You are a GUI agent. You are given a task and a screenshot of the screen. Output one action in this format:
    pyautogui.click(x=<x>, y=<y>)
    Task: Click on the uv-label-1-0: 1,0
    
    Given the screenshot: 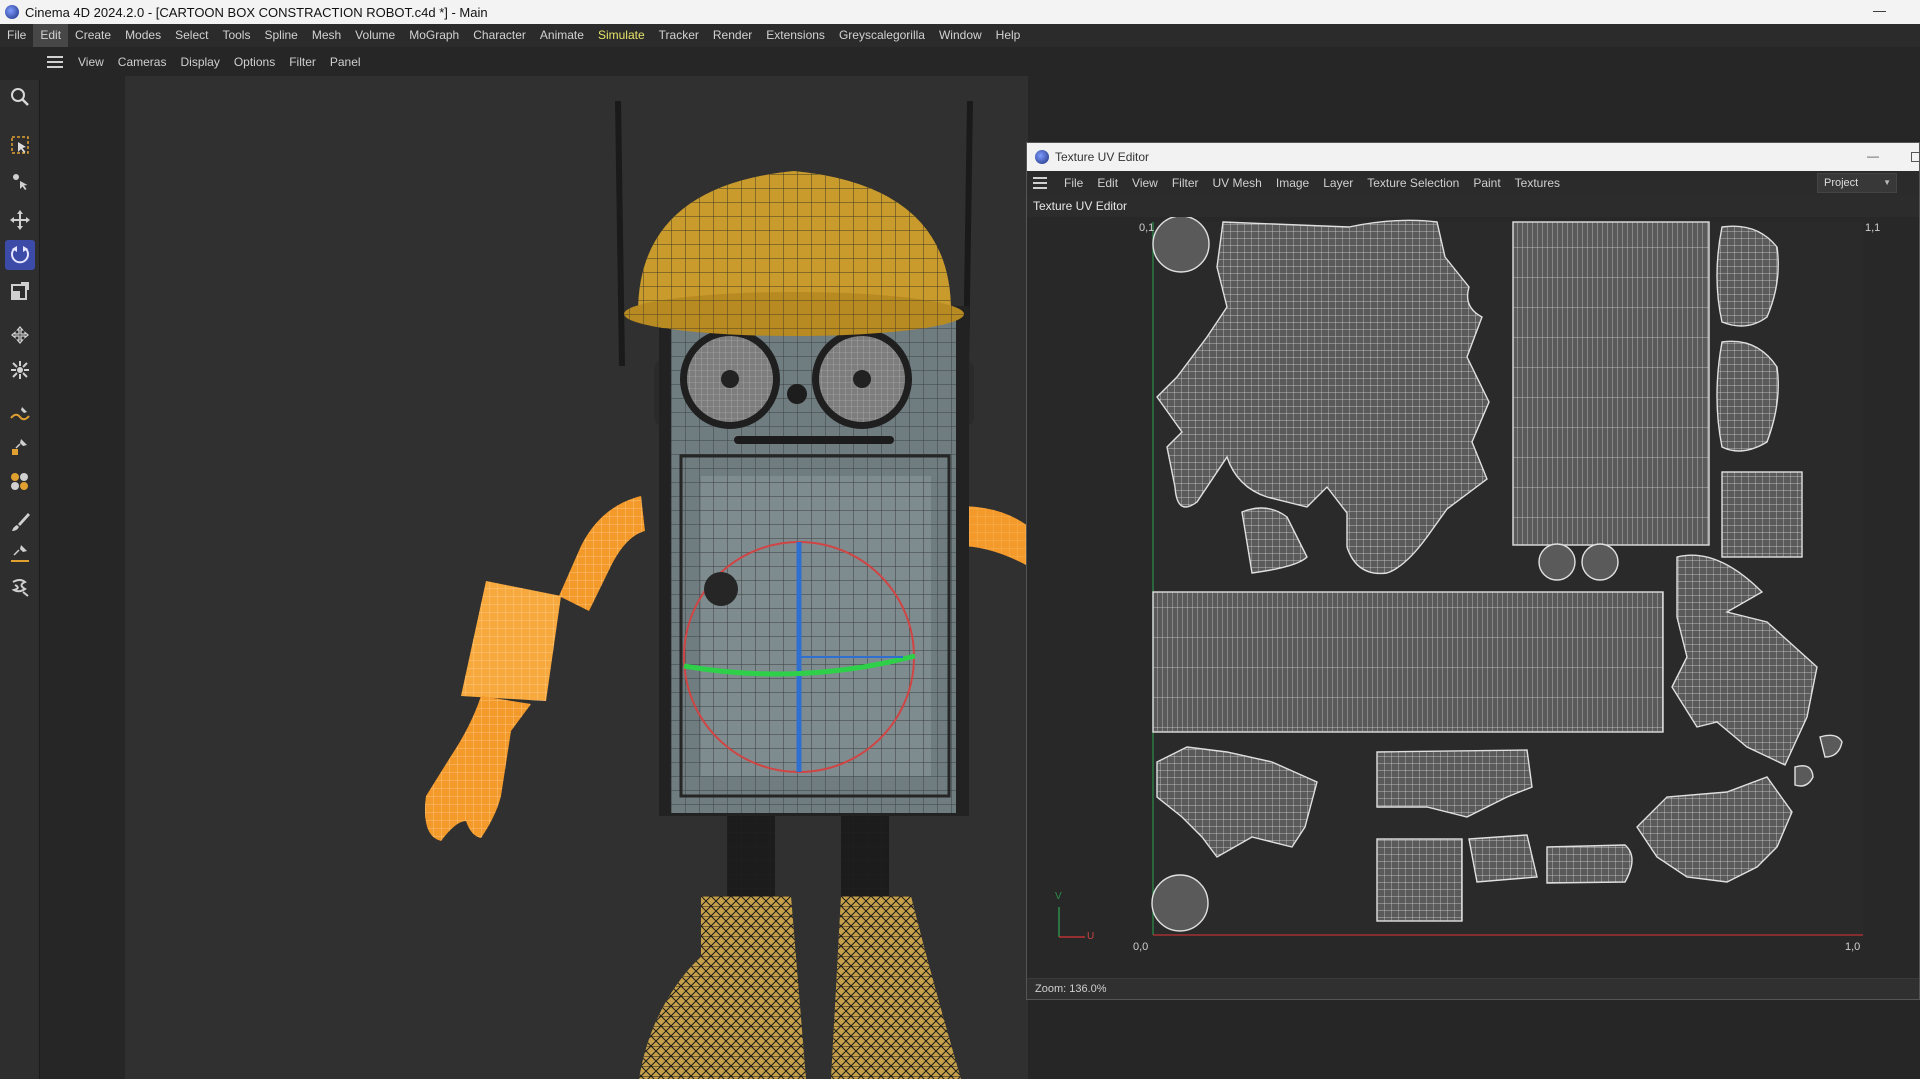 What is the action you would take?
    pyautogui.click(x=1853, y=947)
    